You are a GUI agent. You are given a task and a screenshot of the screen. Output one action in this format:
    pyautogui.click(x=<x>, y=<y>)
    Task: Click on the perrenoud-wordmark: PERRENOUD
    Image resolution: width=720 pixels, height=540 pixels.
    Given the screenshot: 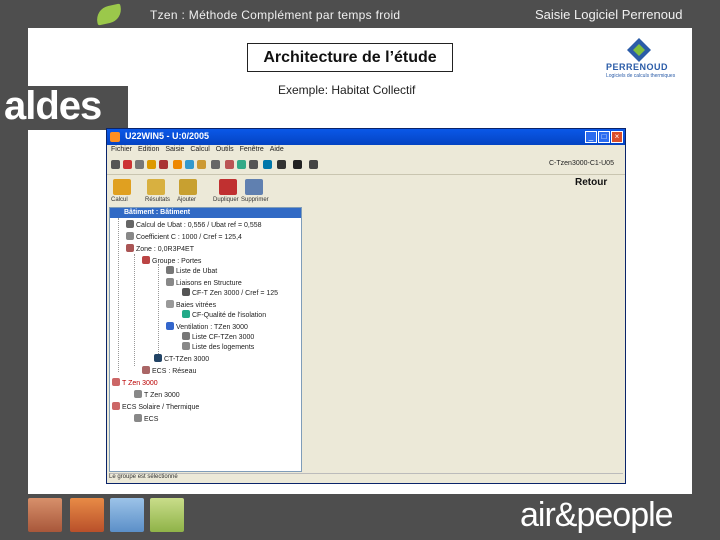 What is the action you would take?
    pyautogui.click(x=637, y=67)
    